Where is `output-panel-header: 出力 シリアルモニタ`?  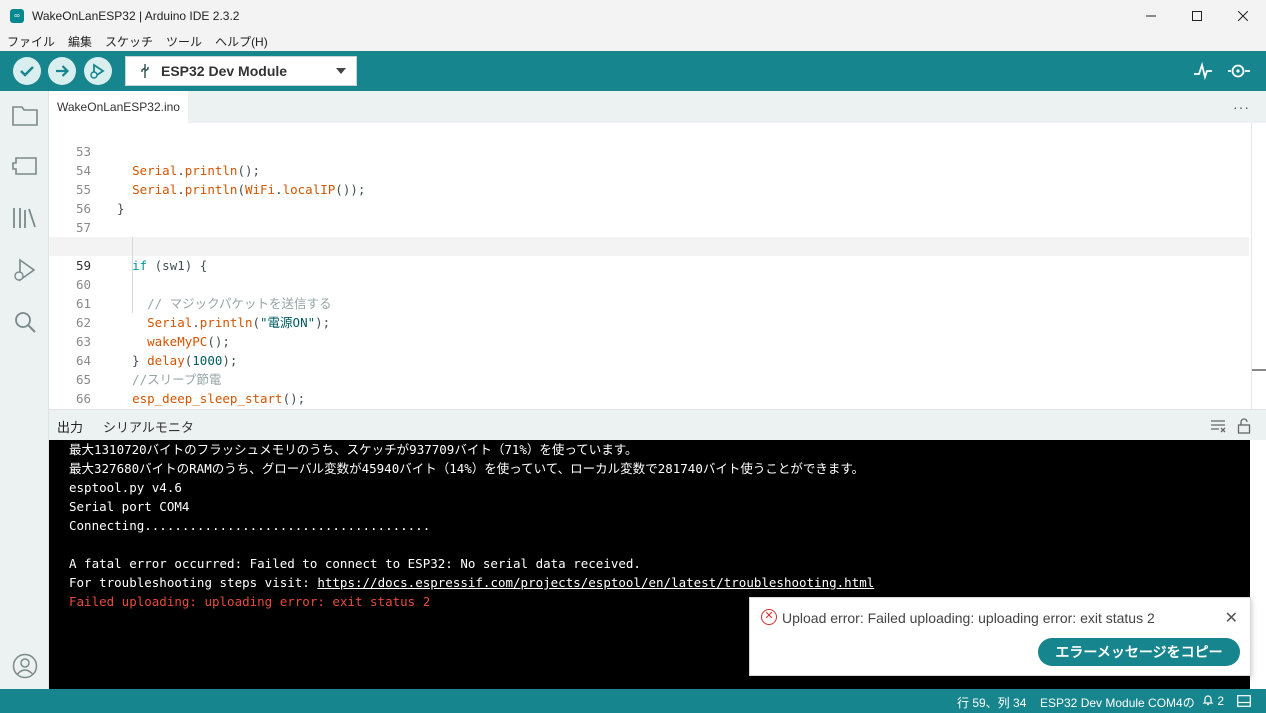
output-panel-header: 出力 シリアルモニタ is located at coordinates (657, 424).